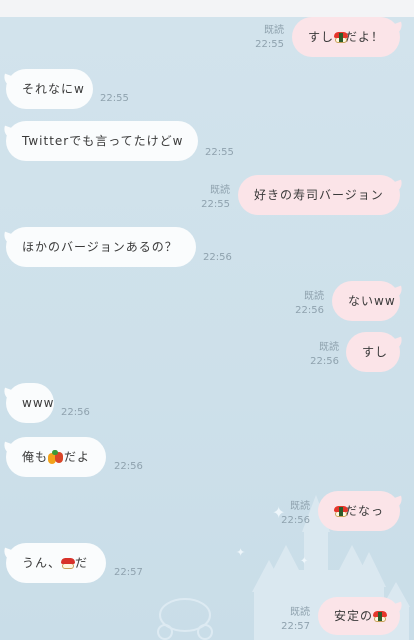  What do you see at coordinates (35, 457) in the screenshot?
I see `message-text: 俺も` at bounding box center [35, 457].